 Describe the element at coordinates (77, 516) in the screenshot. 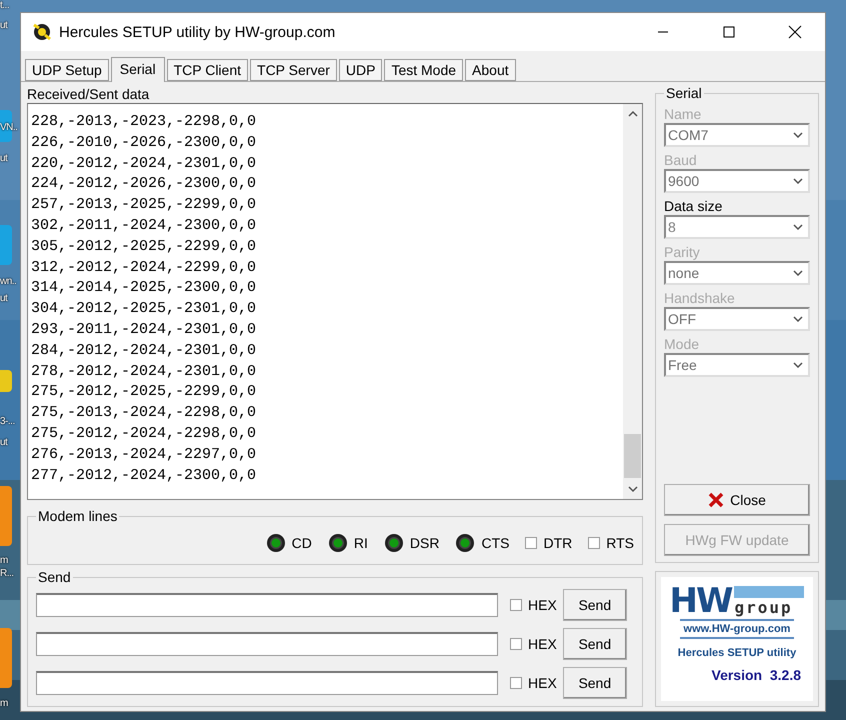

I see `group-title: Modem lines` at that location.